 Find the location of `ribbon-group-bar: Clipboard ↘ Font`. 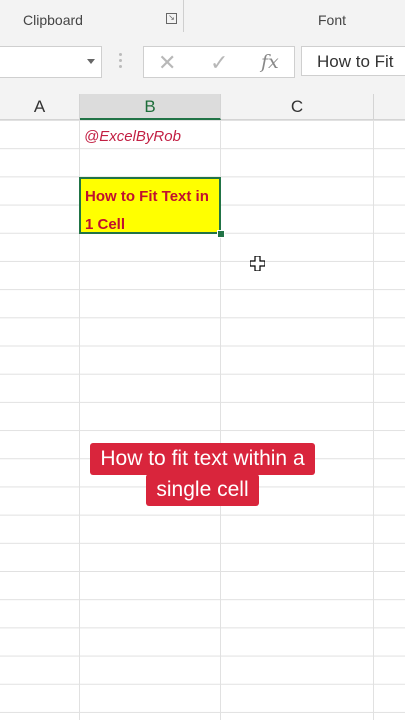

ribbon-group-bar: Clipboard ↘ Font is located at coordinates (202, 18).